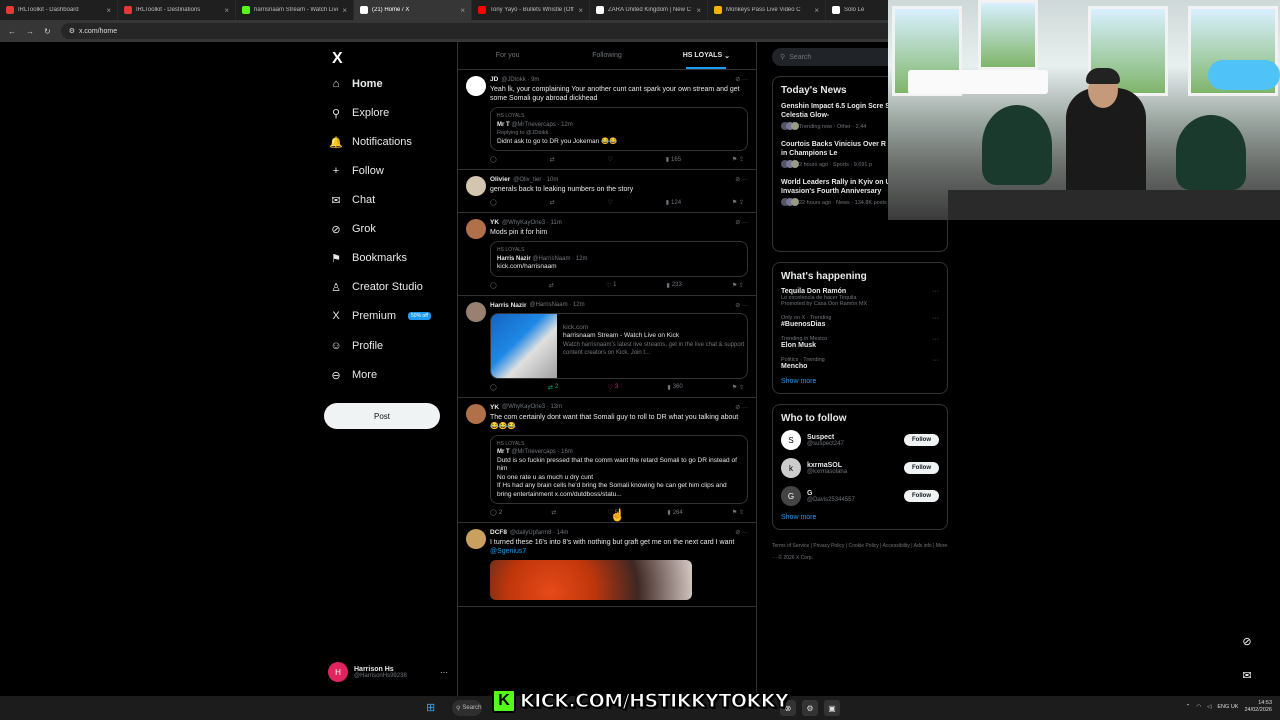 The image size is (1280, 720). I want to click on trend-item: Trending in Mexico Elon Musk ···, so click(860, 342).